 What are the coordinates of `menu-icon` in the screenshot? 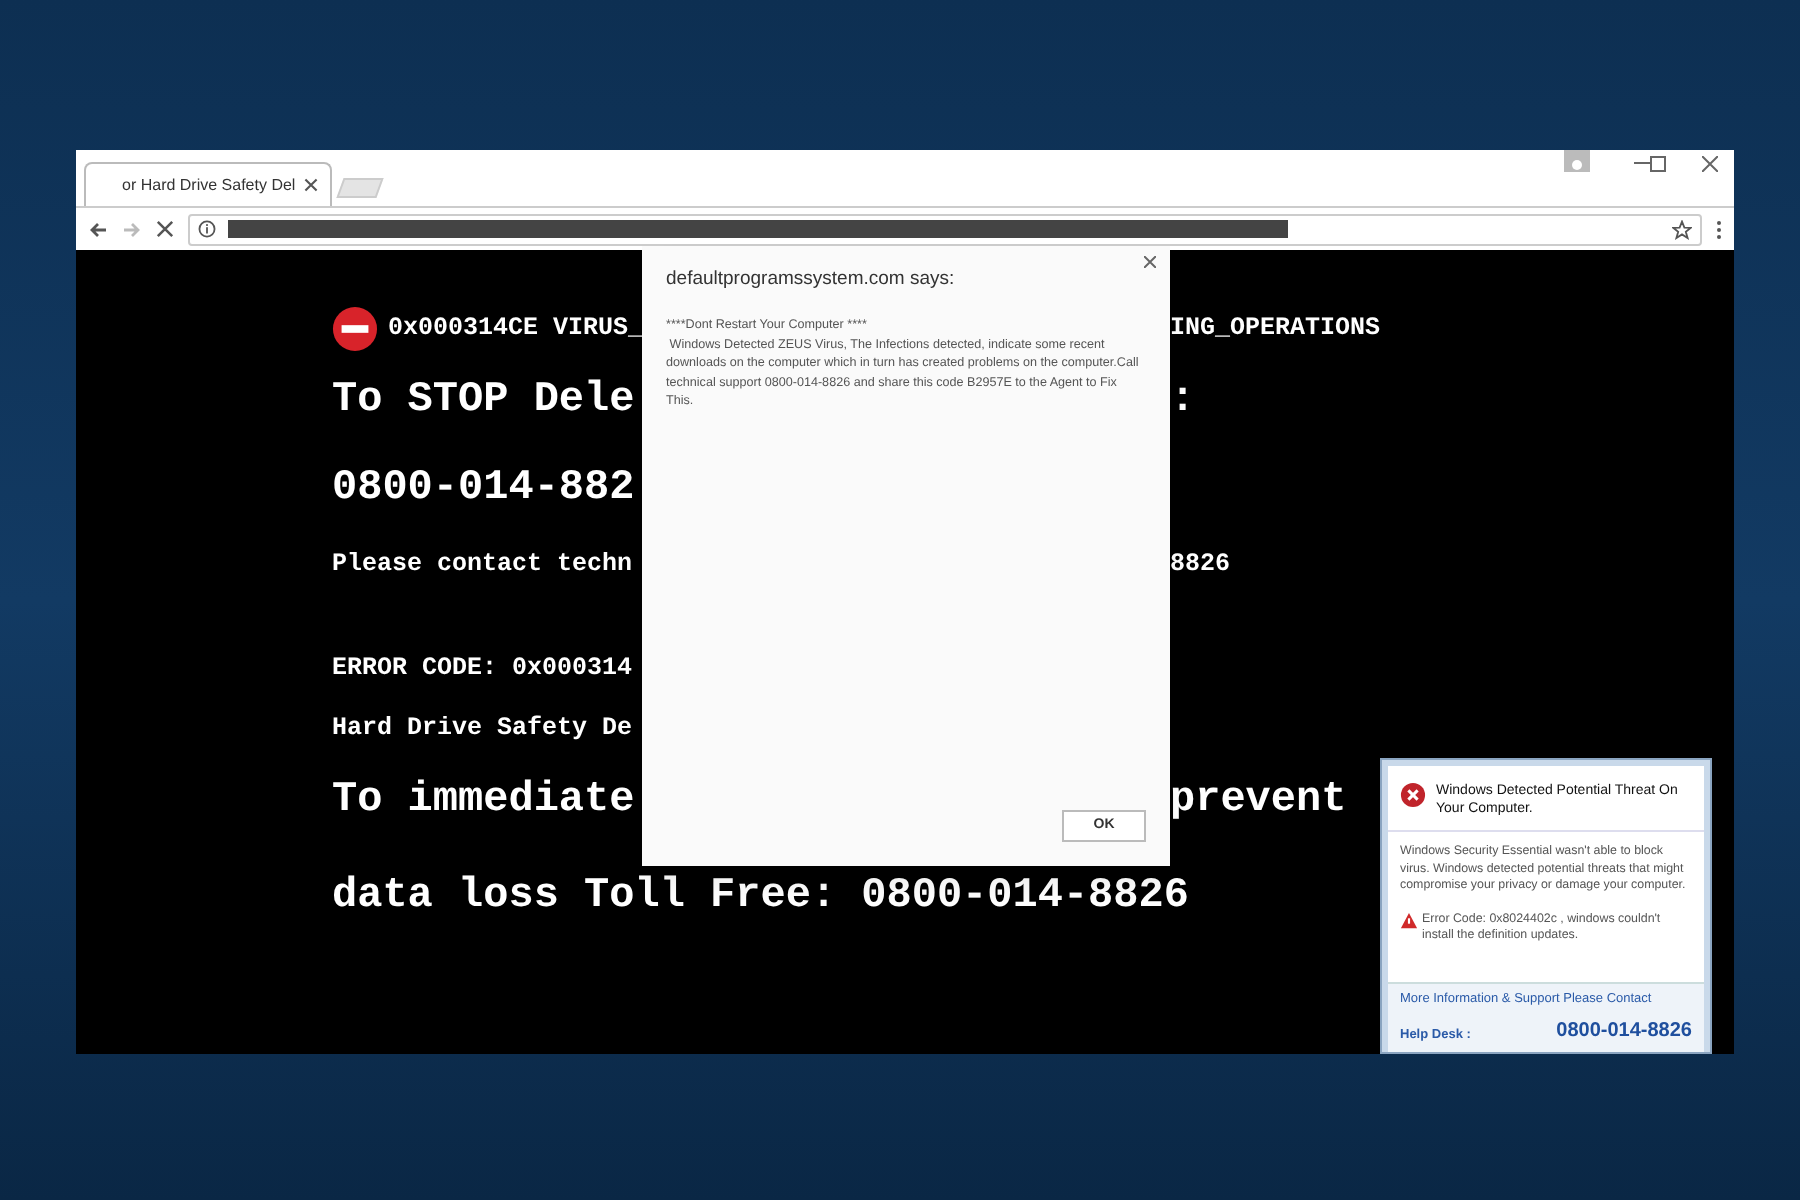 It's located at (1719, 229).